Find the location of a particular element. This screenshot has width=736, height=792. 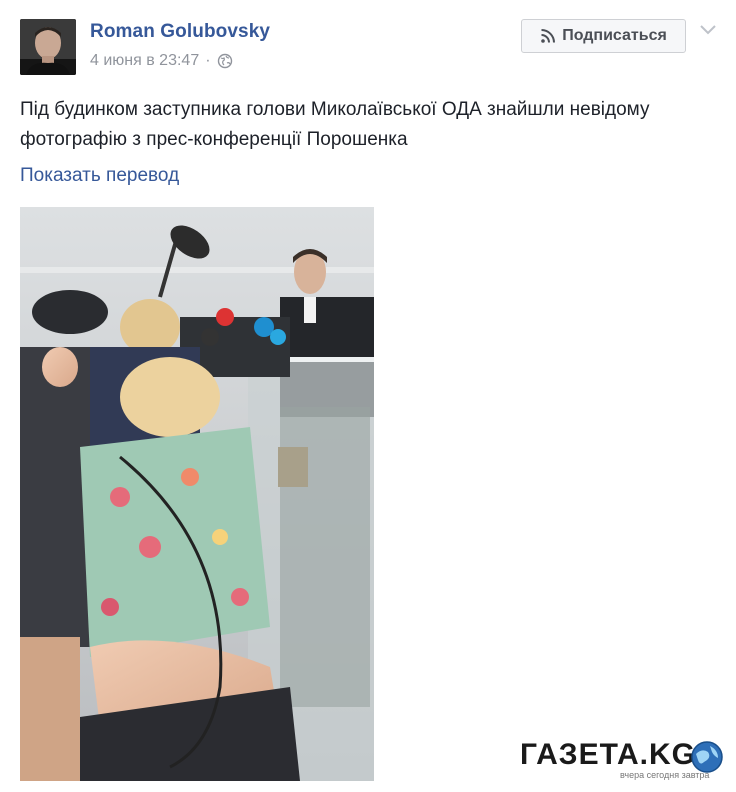

author-avatar is located at coordinates (48, 47).